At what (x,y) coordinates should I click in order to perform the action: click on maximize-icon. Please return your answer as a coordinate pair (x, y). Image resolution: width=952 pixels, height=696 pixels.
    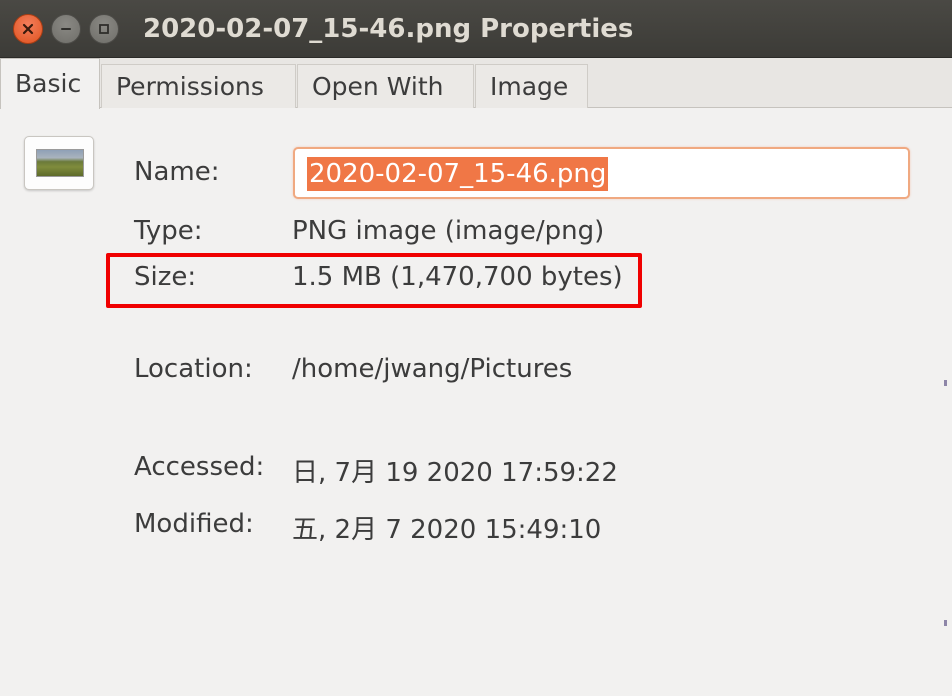
    Looking at the image, I should click on (104, 29).